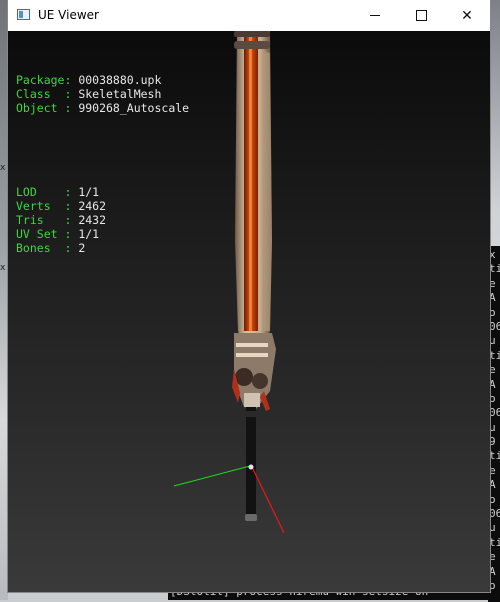  What do you see at coordinates (4, 300) in the screenshot?
I see `desktop-background-left: x x` at bounding box center [4, 300].